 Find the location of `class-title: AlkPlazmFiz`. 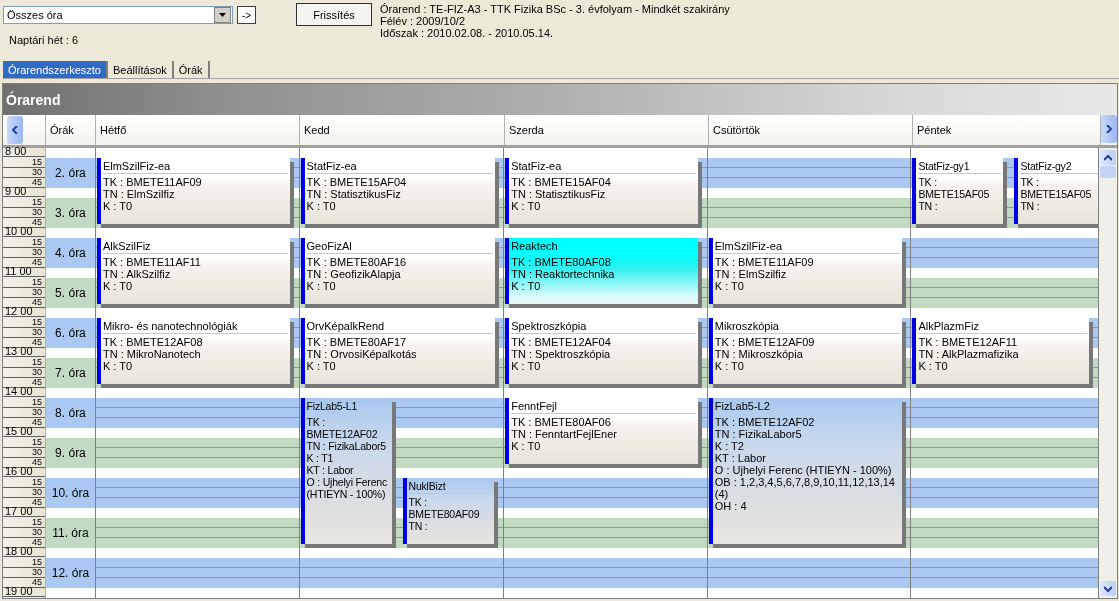

class-title: AlkPlazmFiz is located at coordinates (1003, 327).